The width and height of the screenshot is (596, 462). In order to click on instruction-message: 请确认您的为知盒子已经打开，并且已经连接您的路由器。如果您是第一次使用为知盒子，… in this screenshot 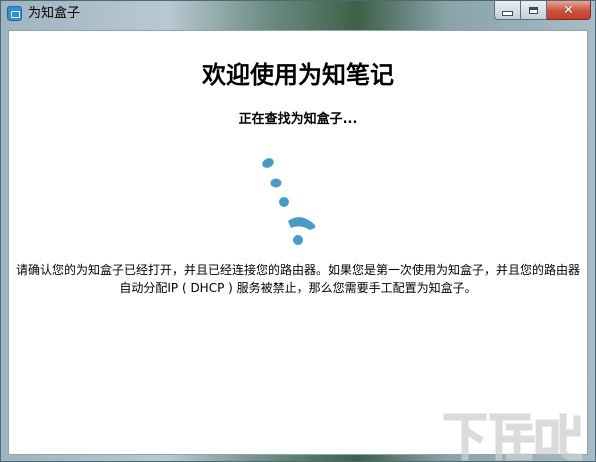, I will do `click(298, 279)`.